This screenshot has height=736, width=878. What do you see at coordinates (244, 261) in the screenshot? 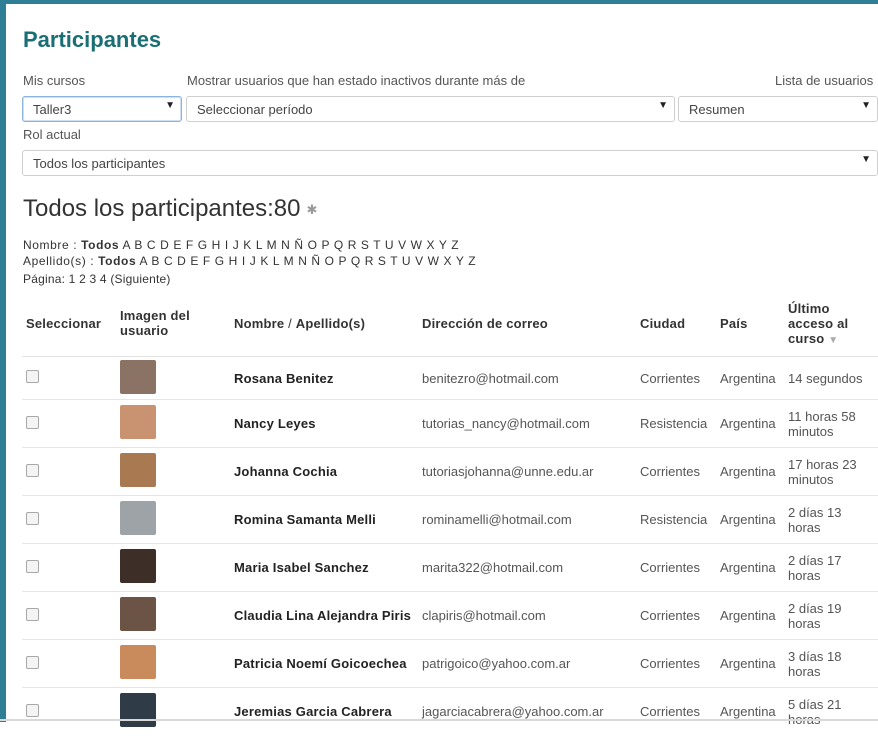
I see `last-name-filter-letter-link: I` at bounding box center [244, 261].